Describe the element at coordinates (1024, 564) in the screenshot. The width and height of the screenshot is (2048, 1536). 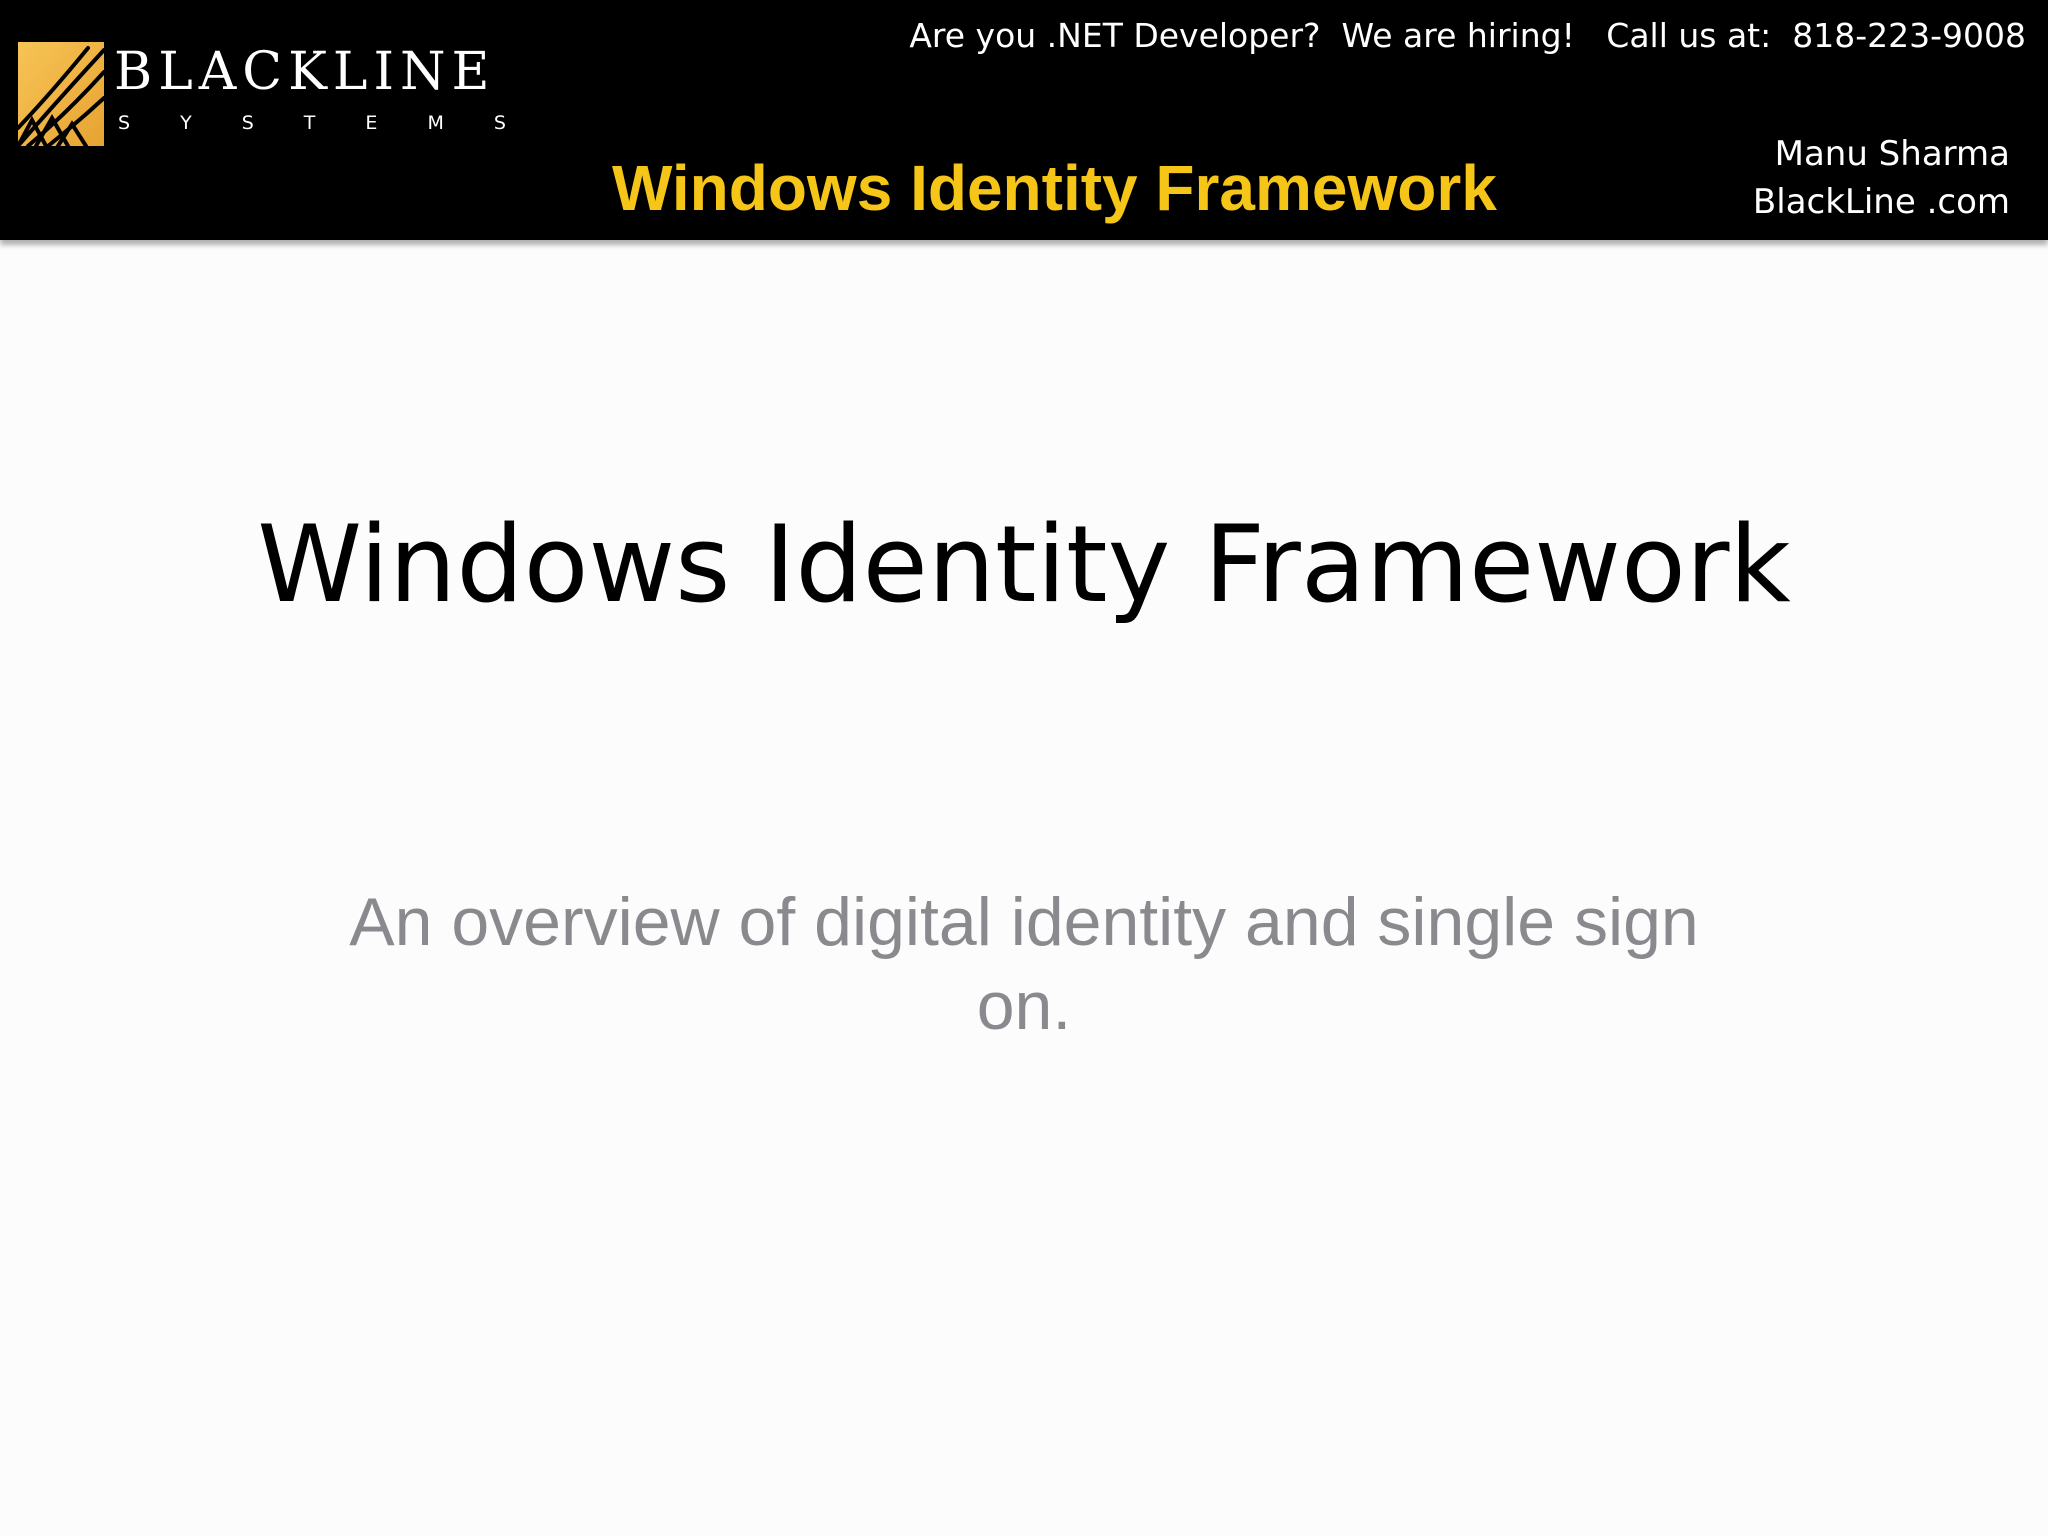
I see `slide-title: Windows Identity Framework` at that location.